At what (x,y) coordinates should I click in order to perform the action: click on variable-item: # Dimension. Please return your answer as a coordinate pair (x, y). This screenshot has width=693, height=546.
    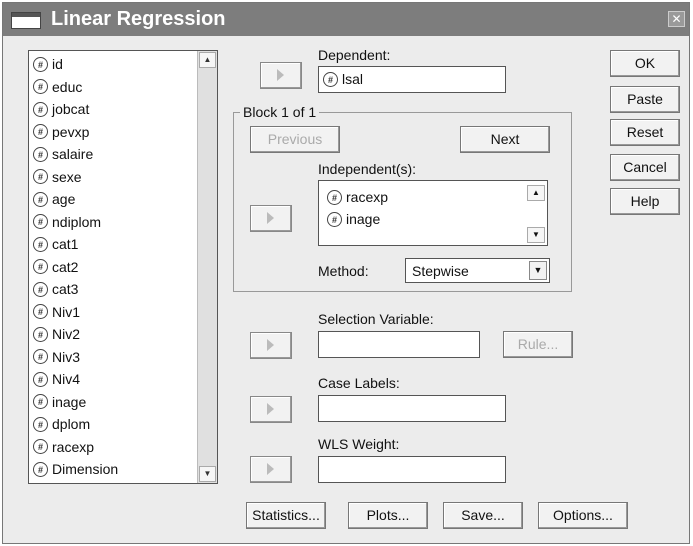
    Looking at the image, I should click on (125, 469).